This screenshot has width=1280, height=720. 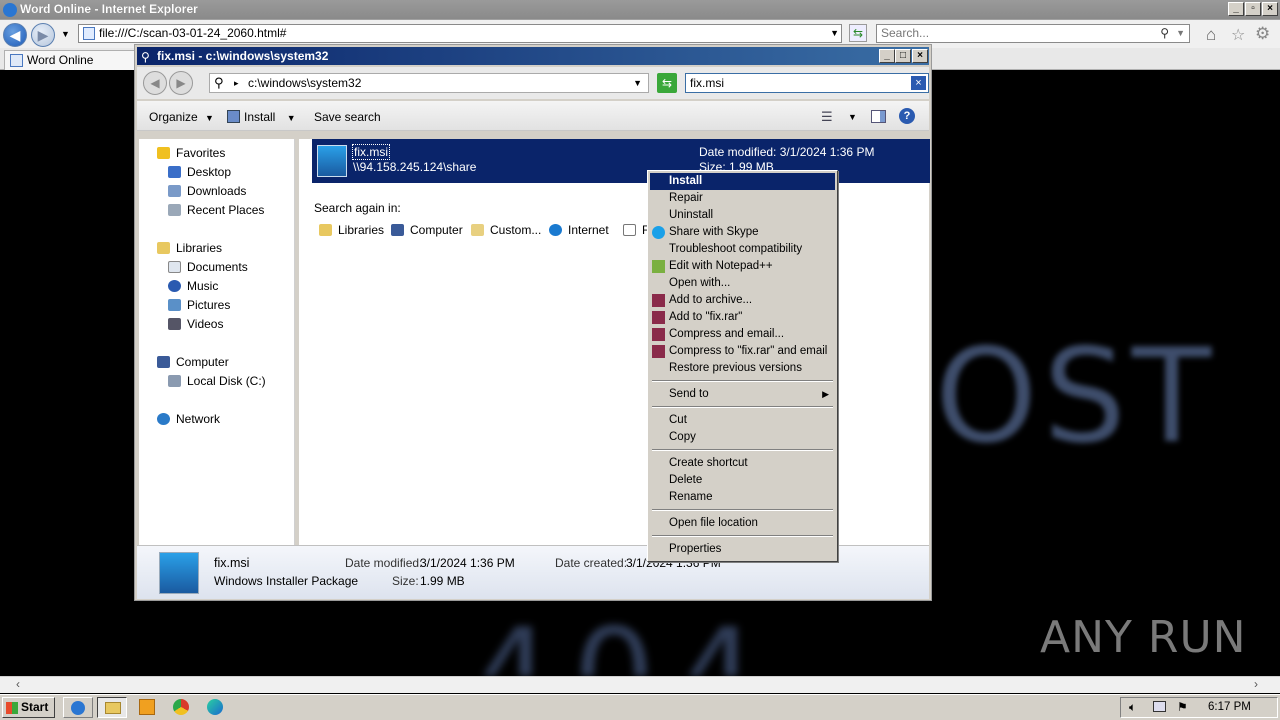 I want to click on menu-properties-label: Properties, so click(x=695, y=549).